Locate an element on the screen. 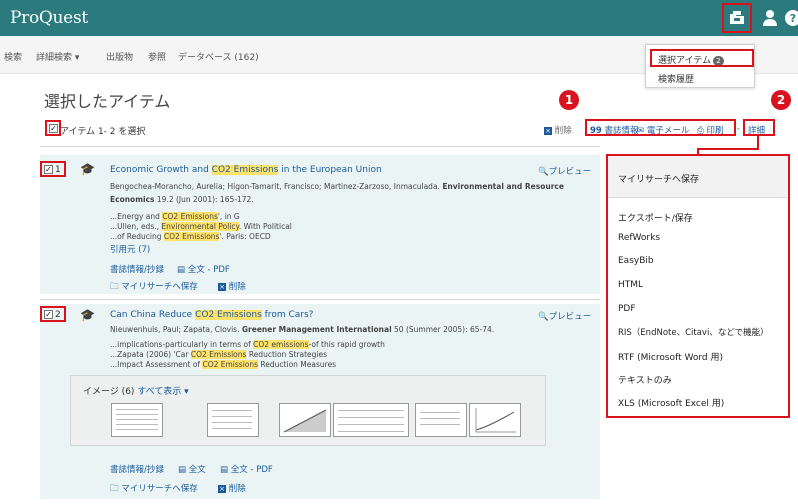  result-1-preview-link: 🔍プレビュー is located at coordinates (564, 171).